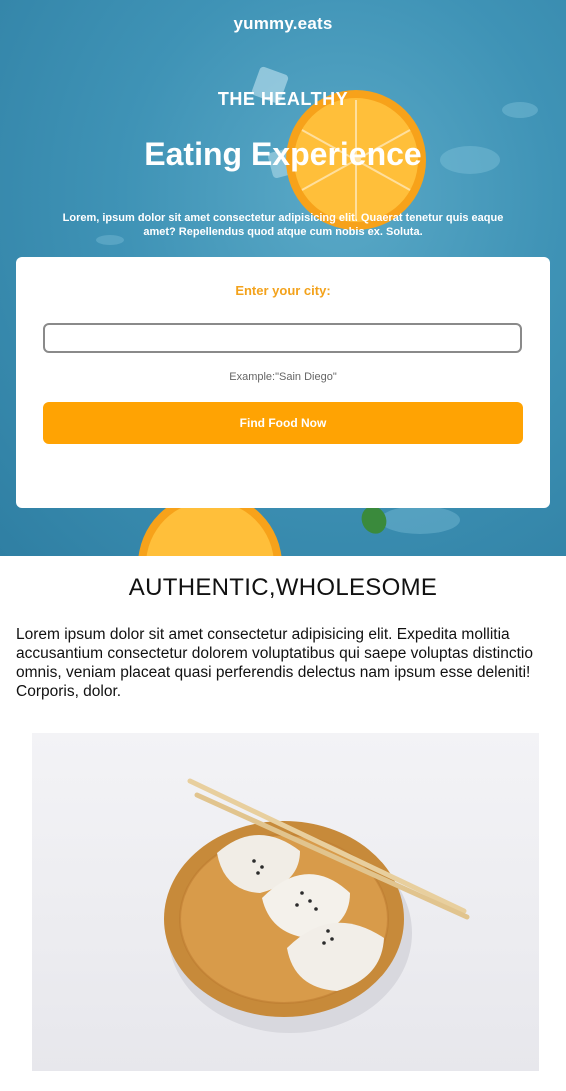 This screenshot has width=566, height=1091. I want to click on find-food-button: Find Food Now, so click(283, 423).